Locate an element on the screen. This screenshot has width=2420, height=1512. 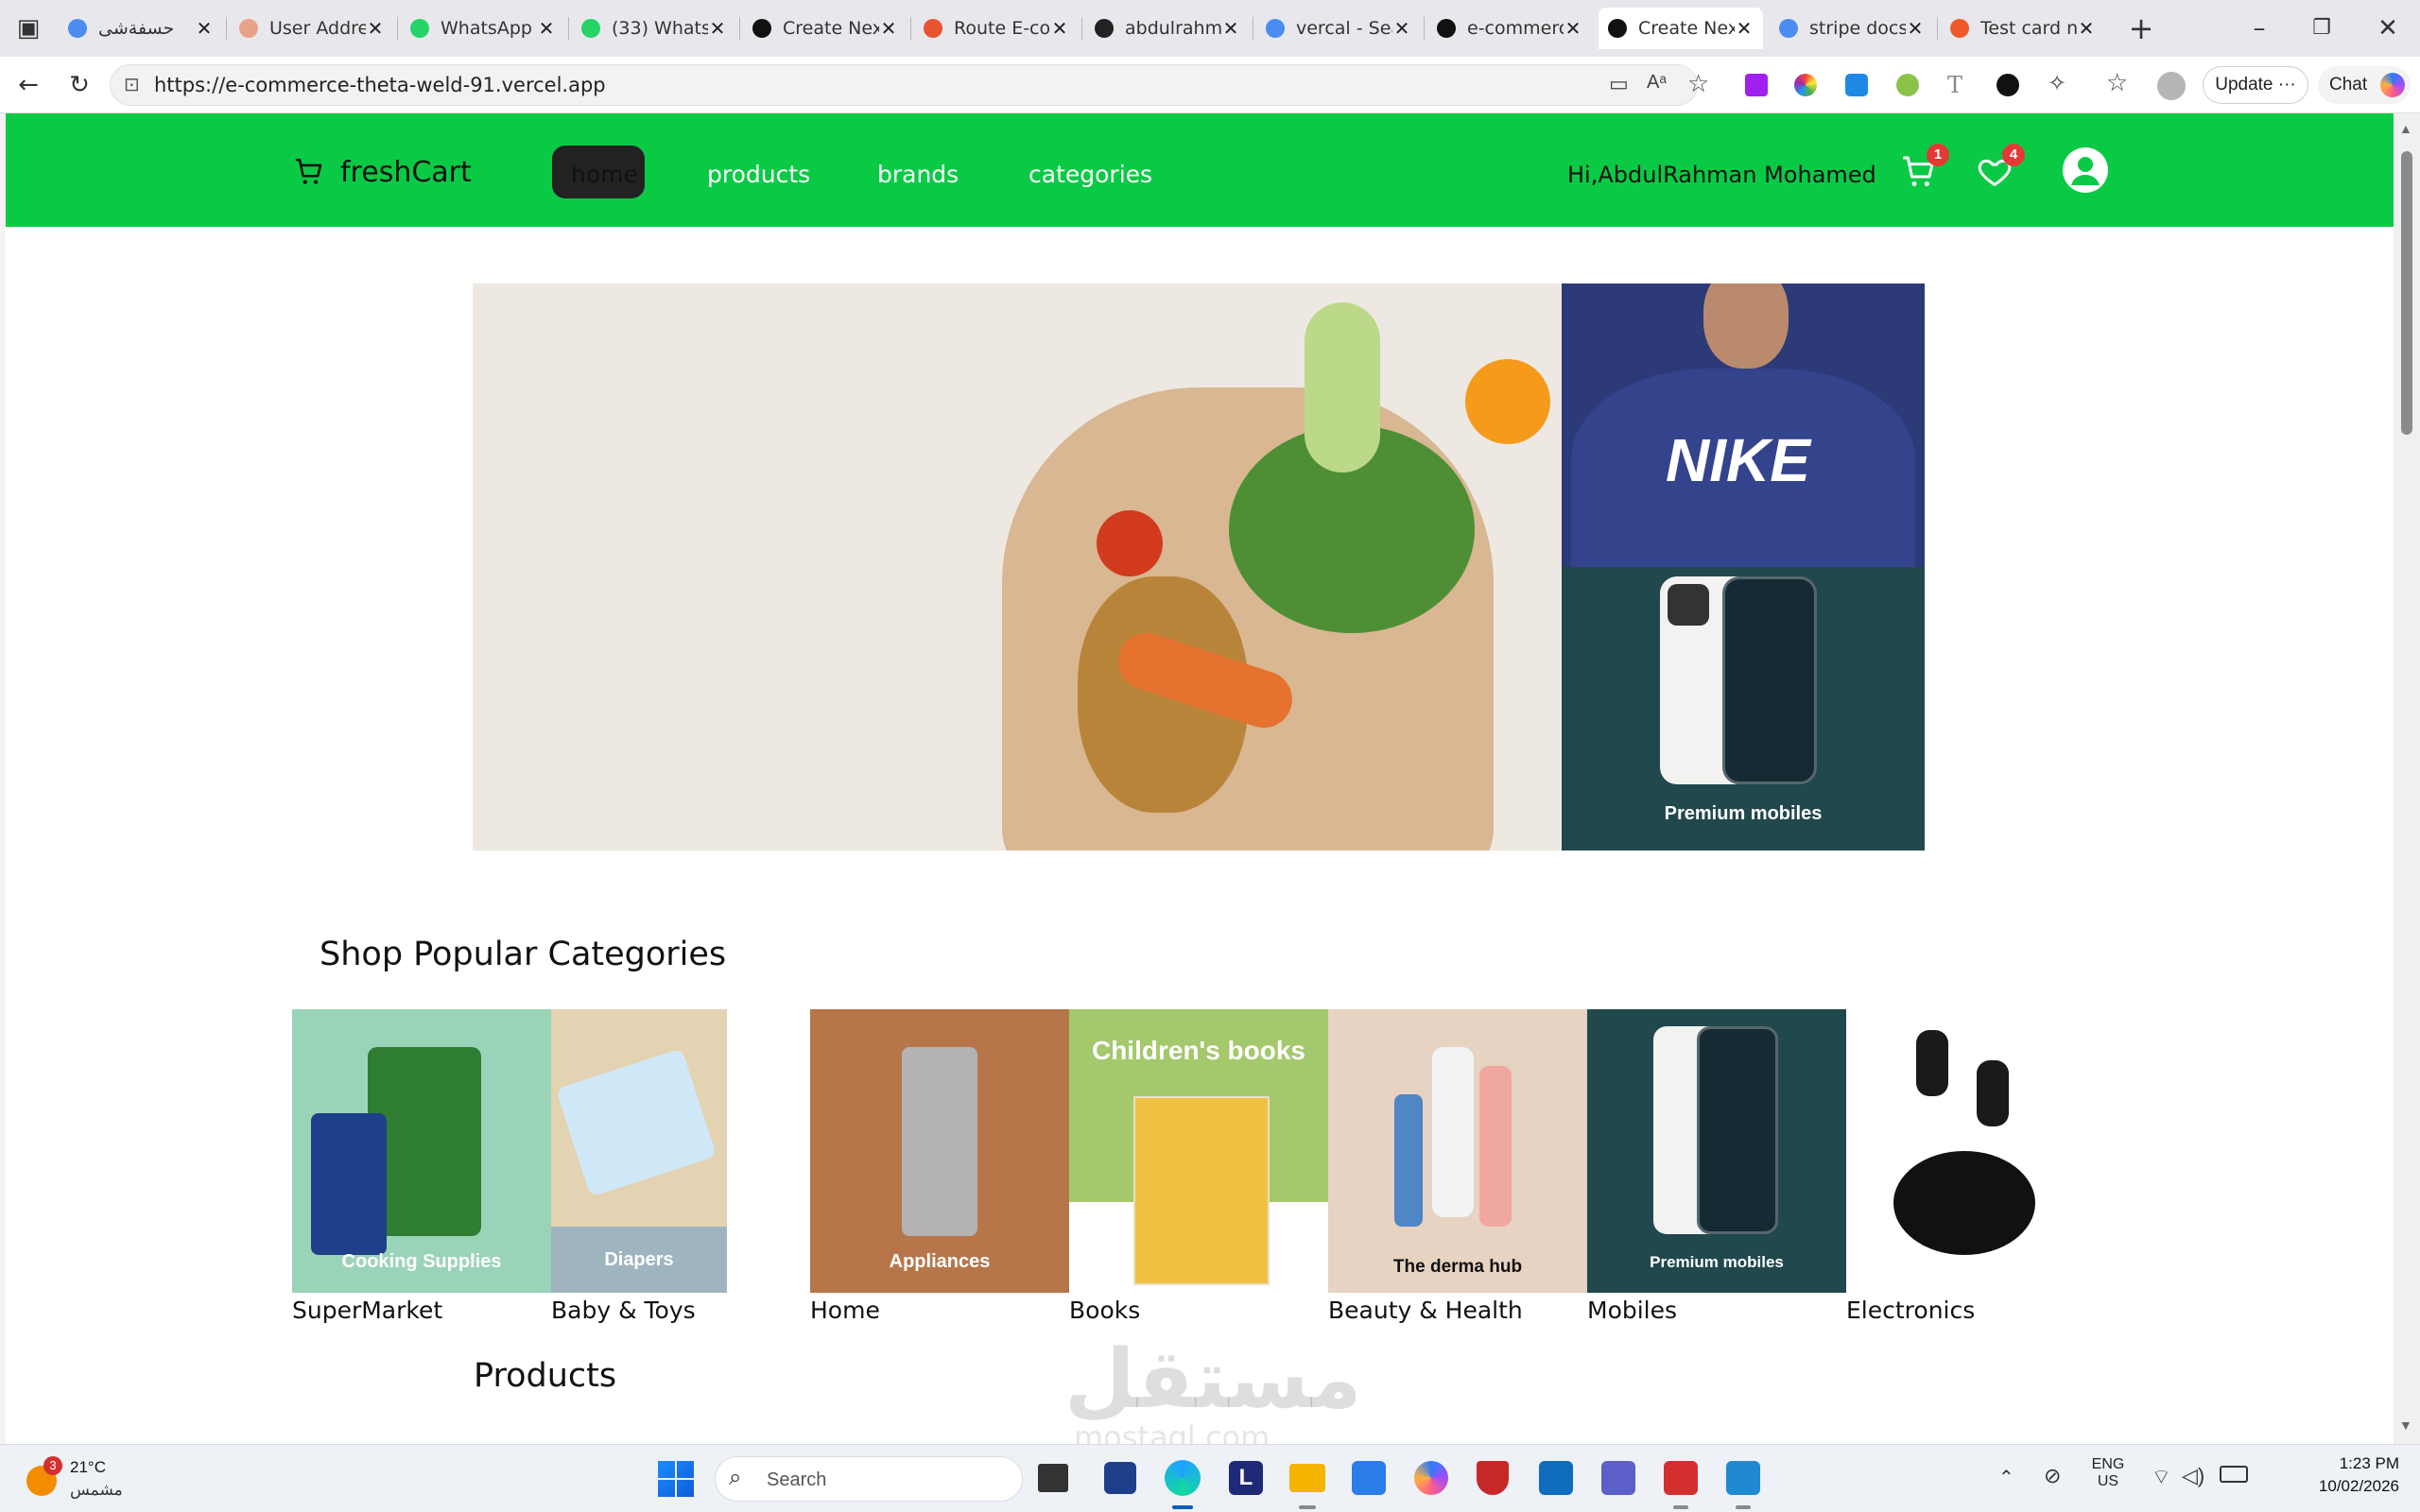
category-image-beauty-health: The derma hub is located at coordinates (1457, 1151).